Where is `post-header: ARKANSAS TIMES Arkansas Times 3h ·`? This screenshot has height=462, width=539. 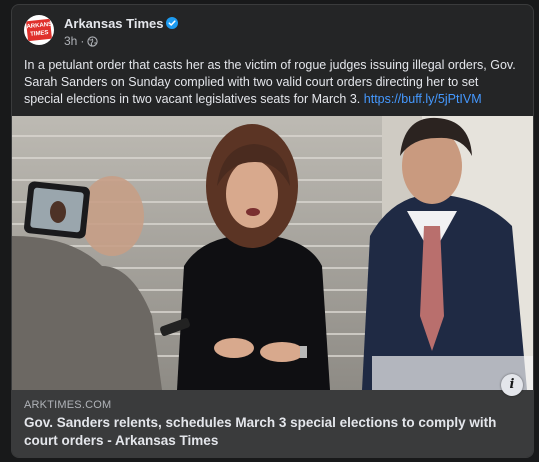
post-header: ARKANSAS TIMES Arkansas Times 3h · is located at coordinates (272, 33).